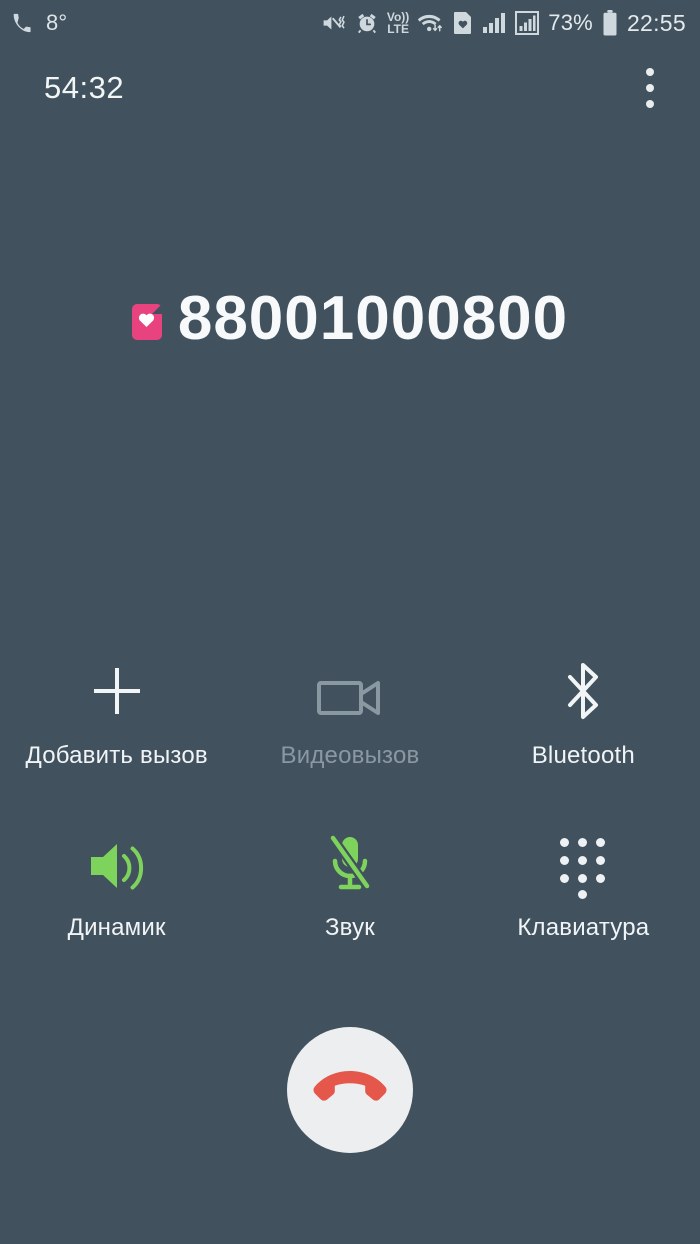 The image size is (700, 1244). Describe the element at coordinates (583, 691) in the screenshot. I see `bluetooth-icon` at that location.